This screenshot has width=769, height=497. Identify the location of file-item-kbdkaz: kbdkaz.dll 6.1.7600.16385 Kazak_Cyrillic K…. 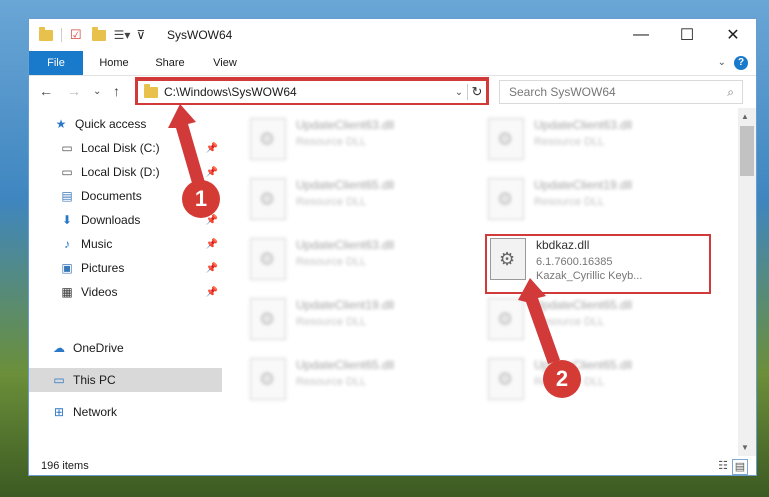
(600, 265).